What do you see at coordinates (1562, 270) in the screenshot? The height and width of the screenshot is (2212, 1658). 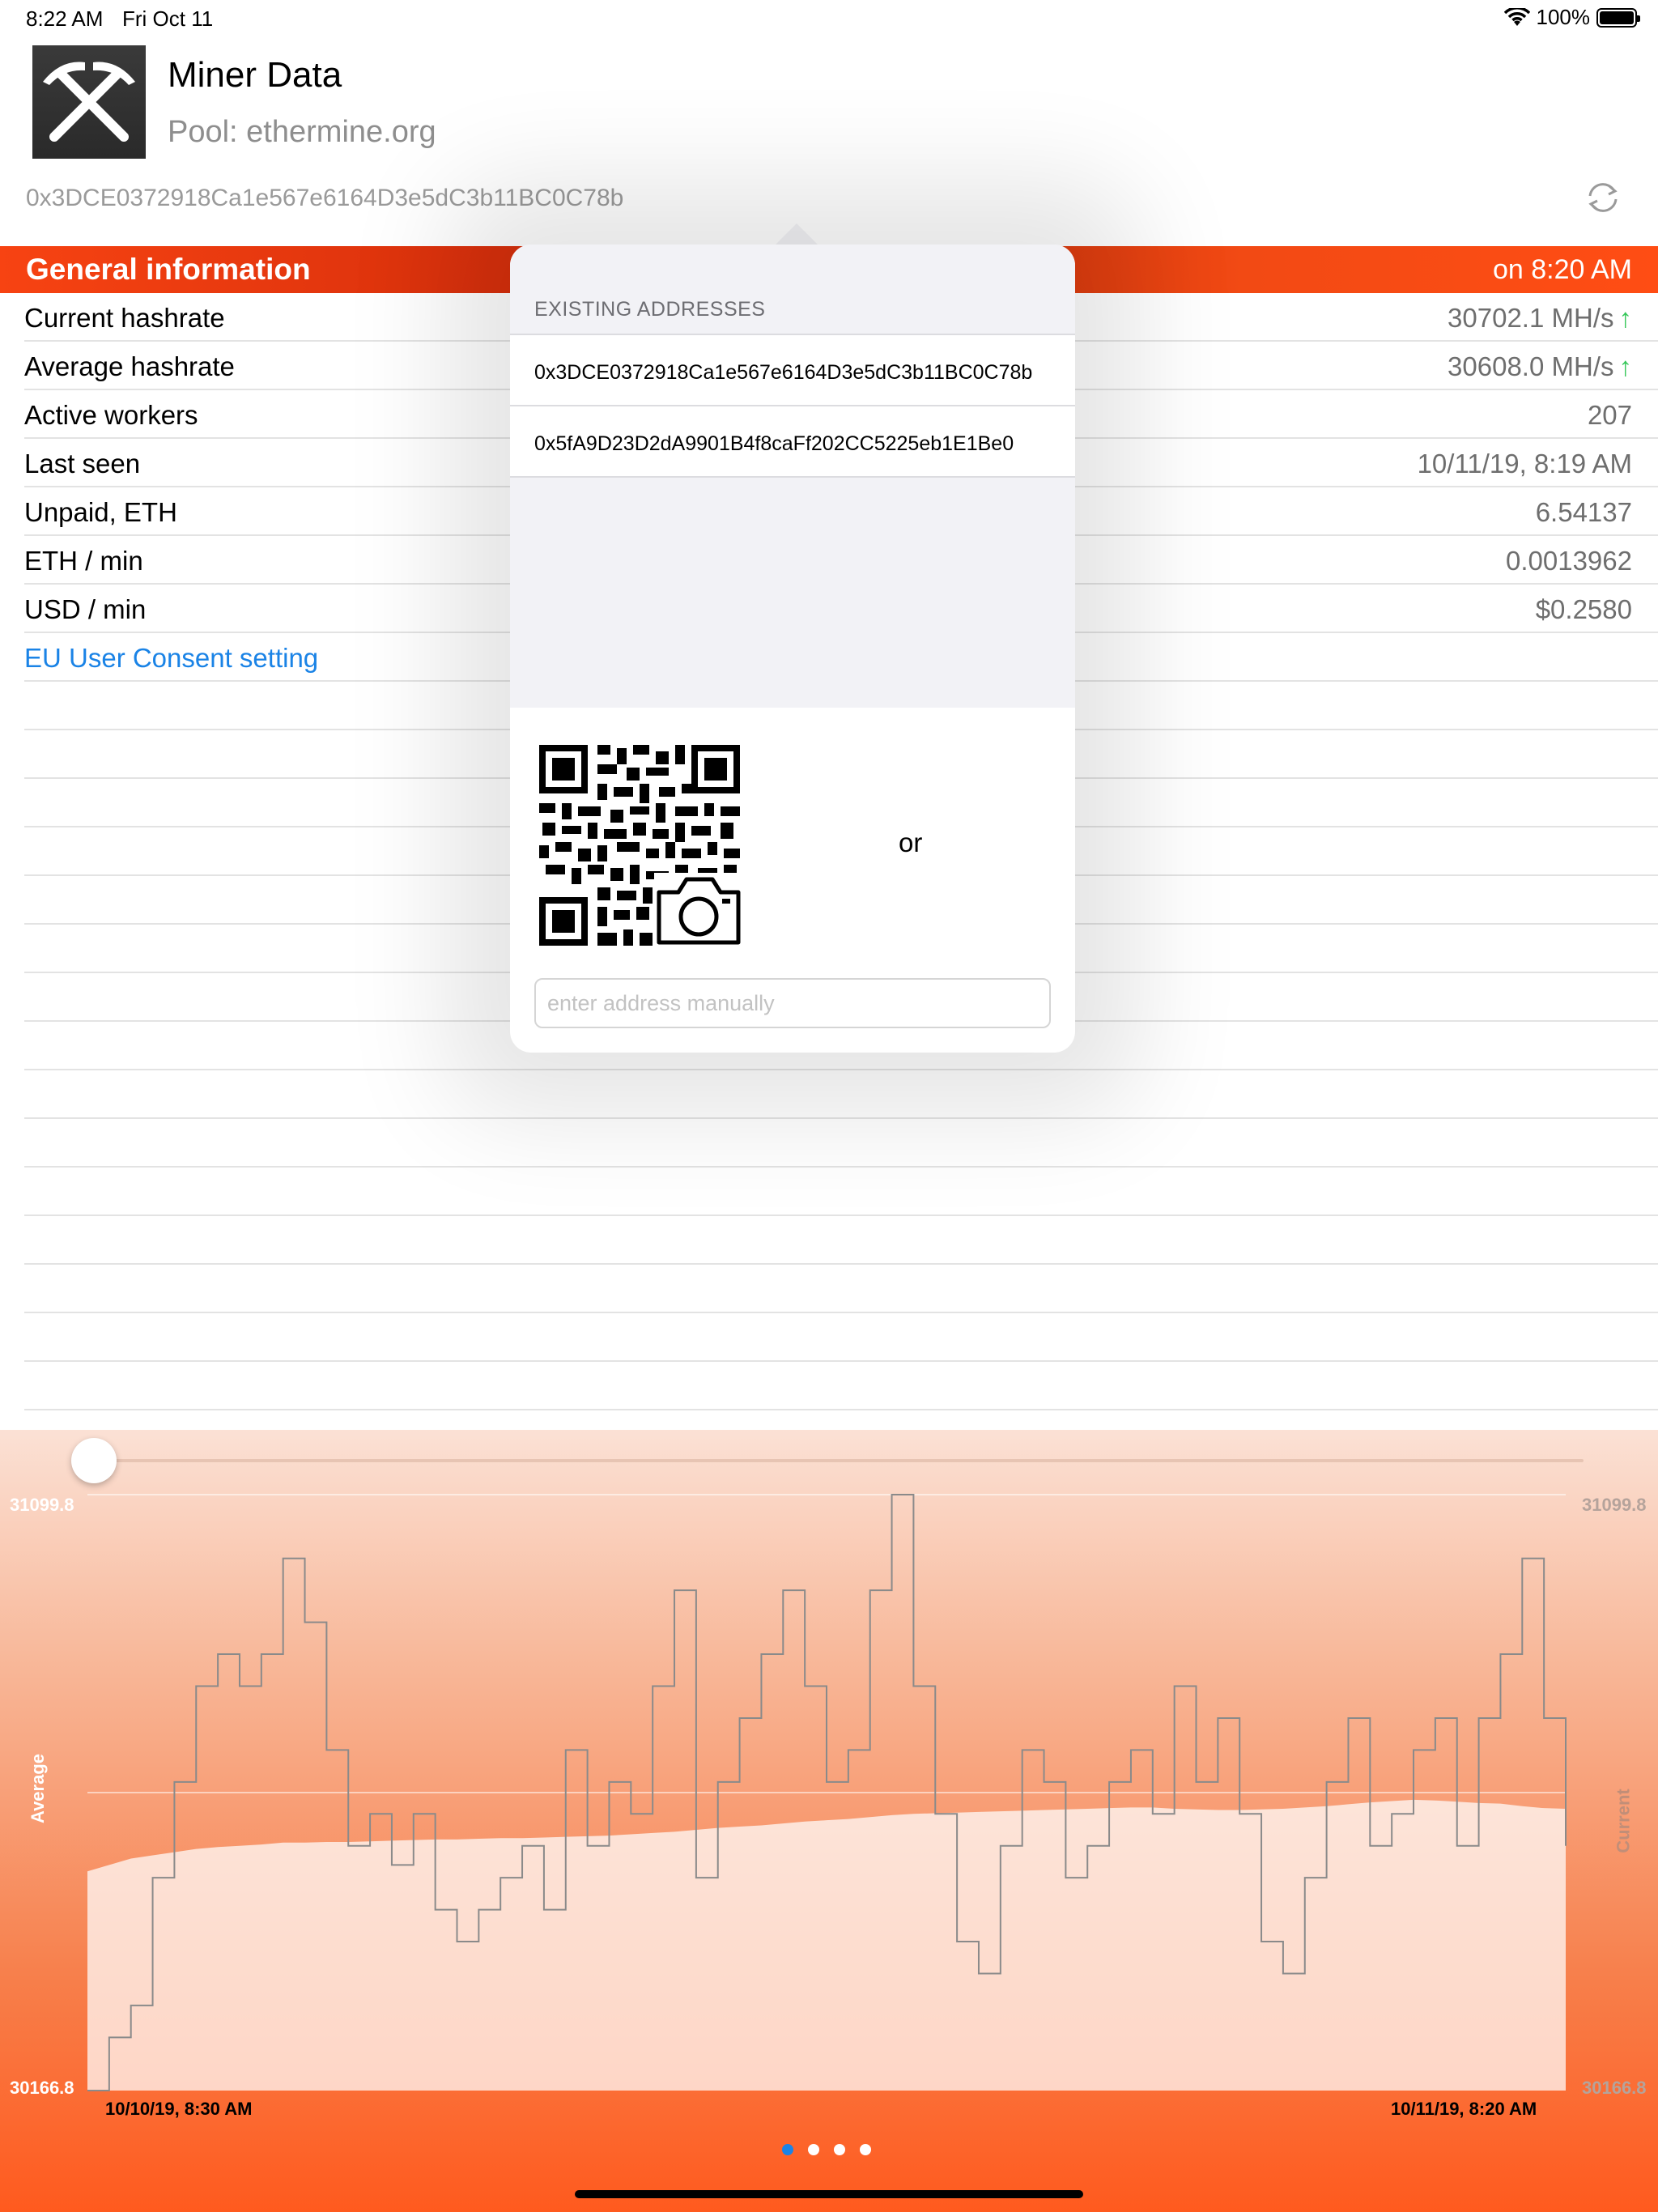 I see `last-updated: on 8:20 AM` at bounding box center [1562, 270].